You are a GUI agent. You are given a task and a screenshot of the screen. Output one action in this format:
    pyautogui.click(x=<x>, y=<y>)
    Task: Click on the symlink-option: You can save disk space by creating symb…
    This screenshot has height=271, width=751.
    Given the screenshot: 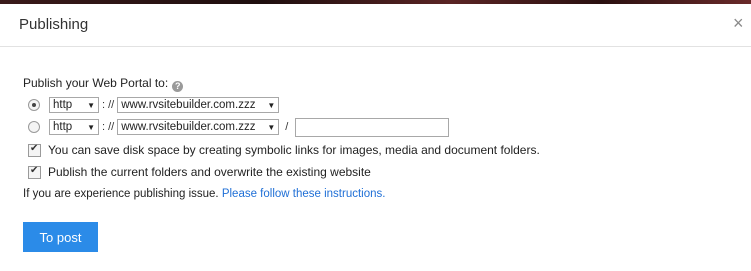 What is the action you would take?
    pyautogui.click(x=284, y=150)
    